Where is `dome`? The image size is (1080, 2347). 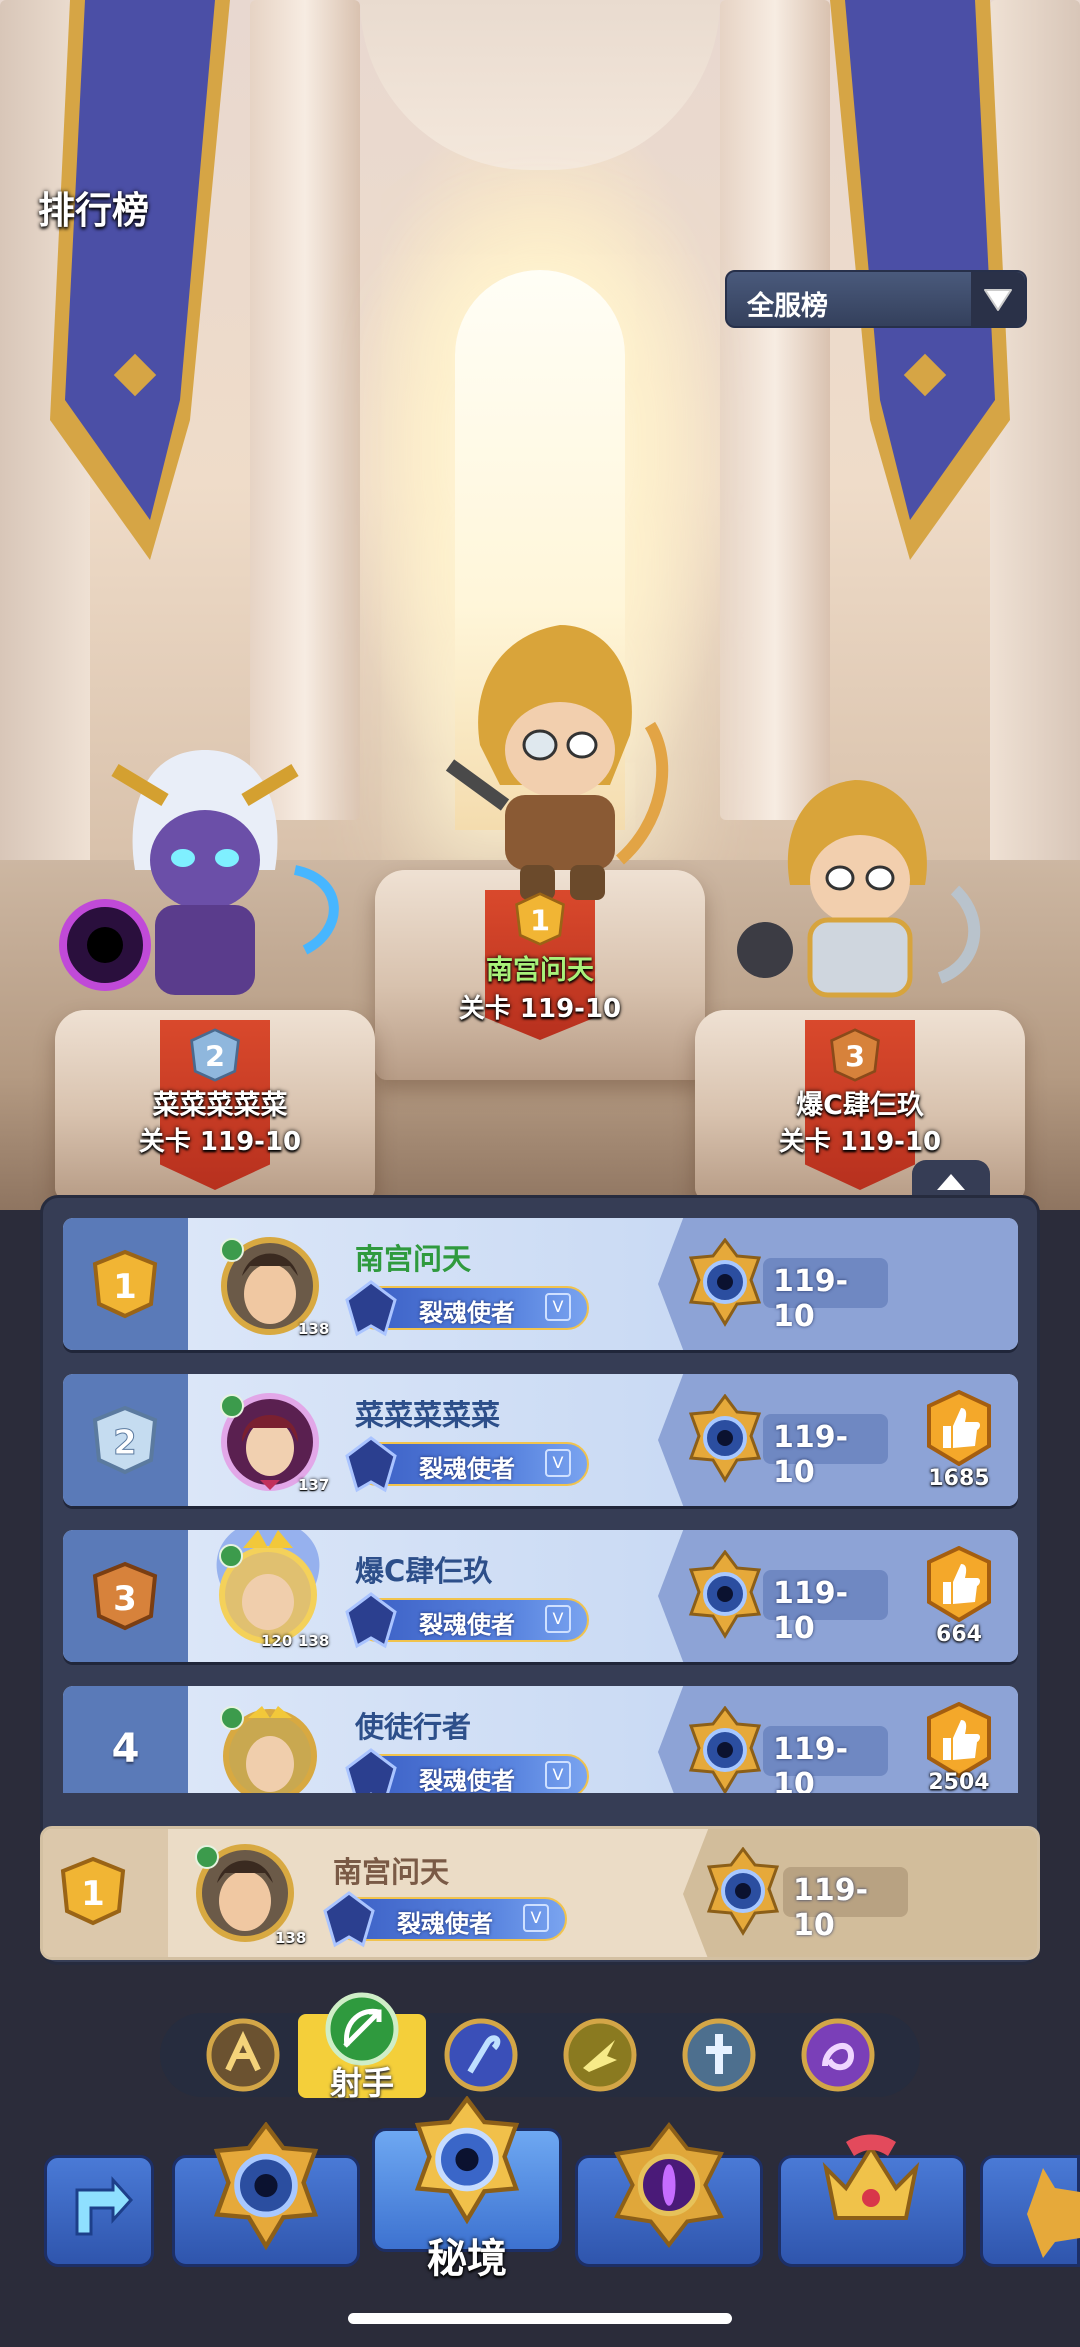
dome is located at coordinates (540, 85).